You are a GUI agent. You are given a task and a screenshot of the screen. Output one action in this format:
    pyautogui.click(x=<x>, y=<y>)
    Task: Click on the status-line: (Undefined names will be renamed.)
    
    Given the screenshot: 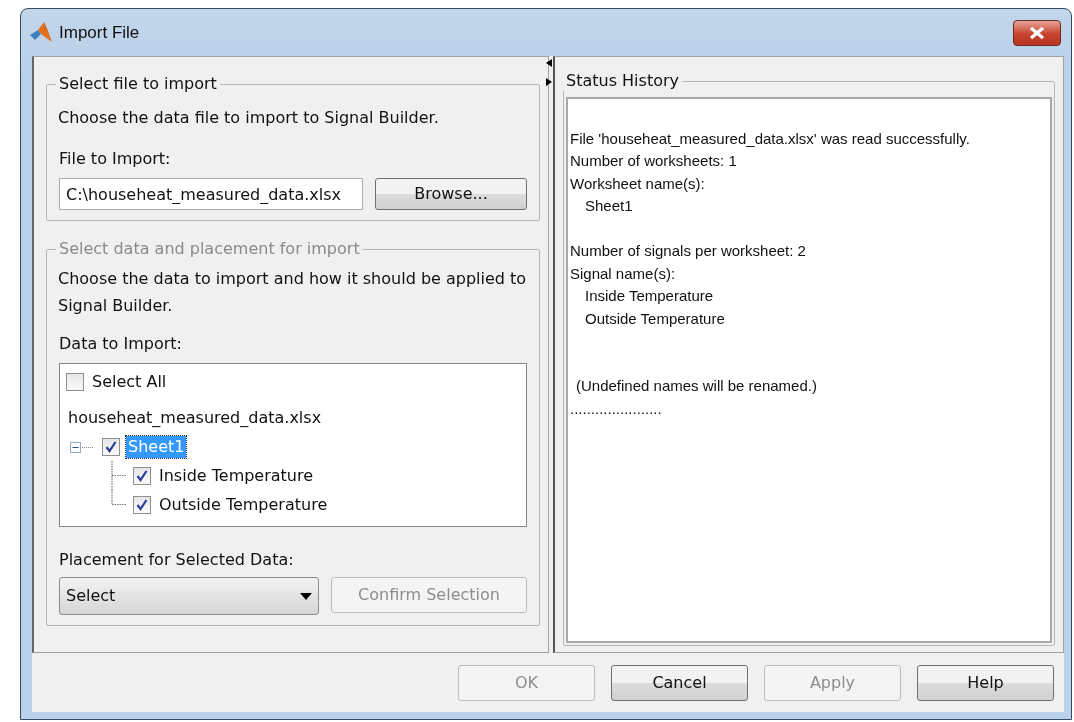 What is the action you would take?
    pyautogui.click(x=696, y=386)
    